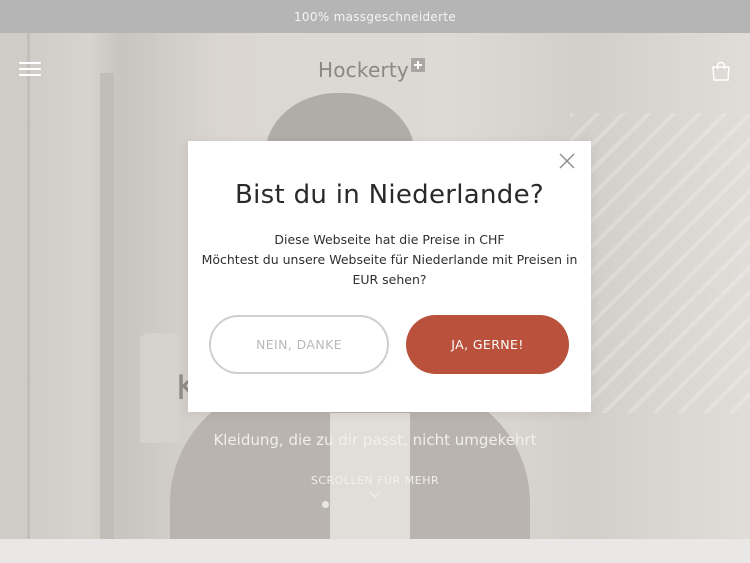  I want to click on logo-text: Hockerty, so click(363, 70).